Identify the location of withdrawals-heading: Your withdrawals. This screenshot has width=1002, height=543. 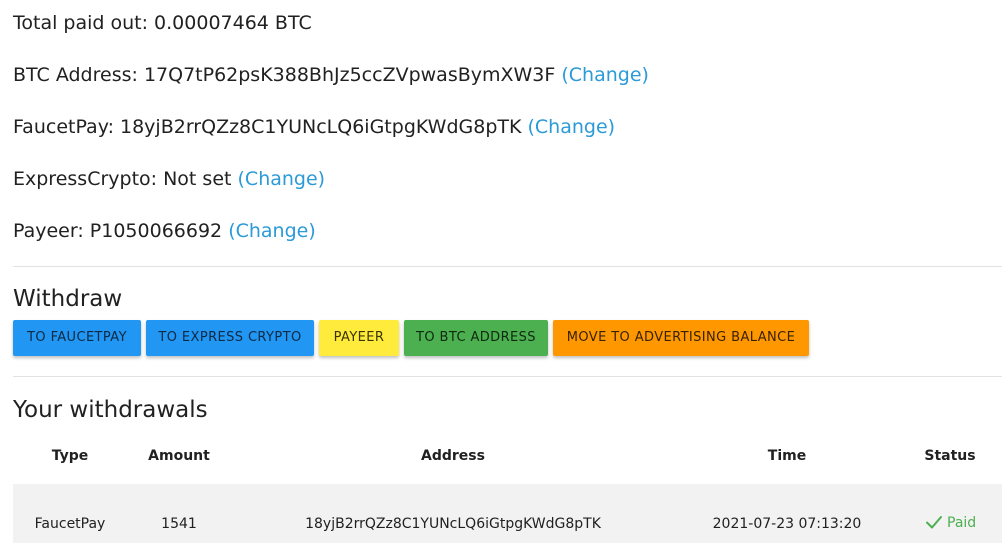
(110, 410).